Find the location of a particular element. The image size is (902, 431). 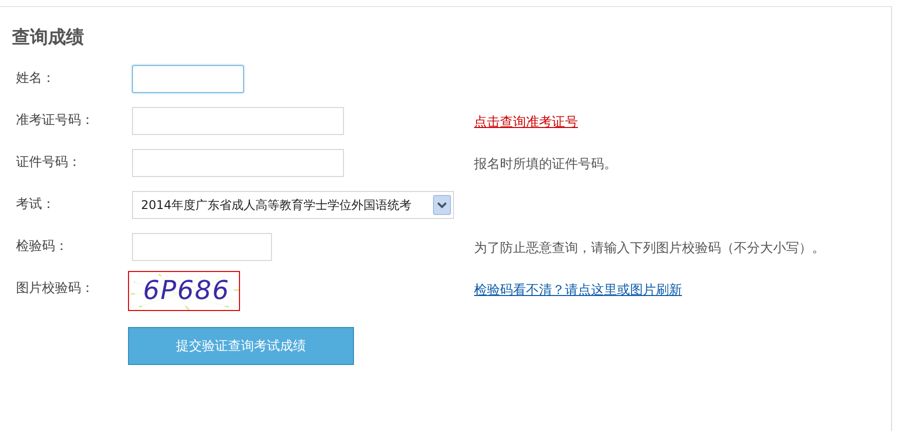

caret-icon is located at coordinates (442, 205).